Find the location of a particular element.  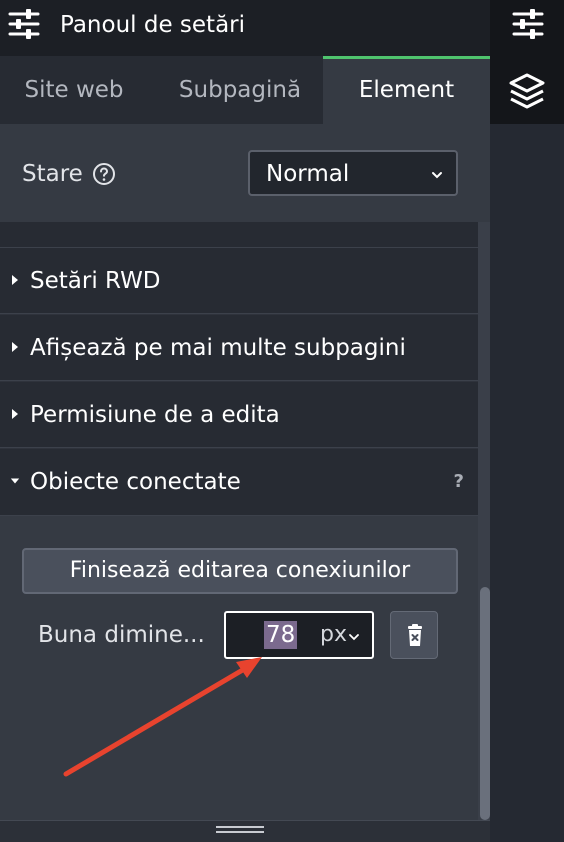

scrollbar-thumb is located at coordinates (485, 703).